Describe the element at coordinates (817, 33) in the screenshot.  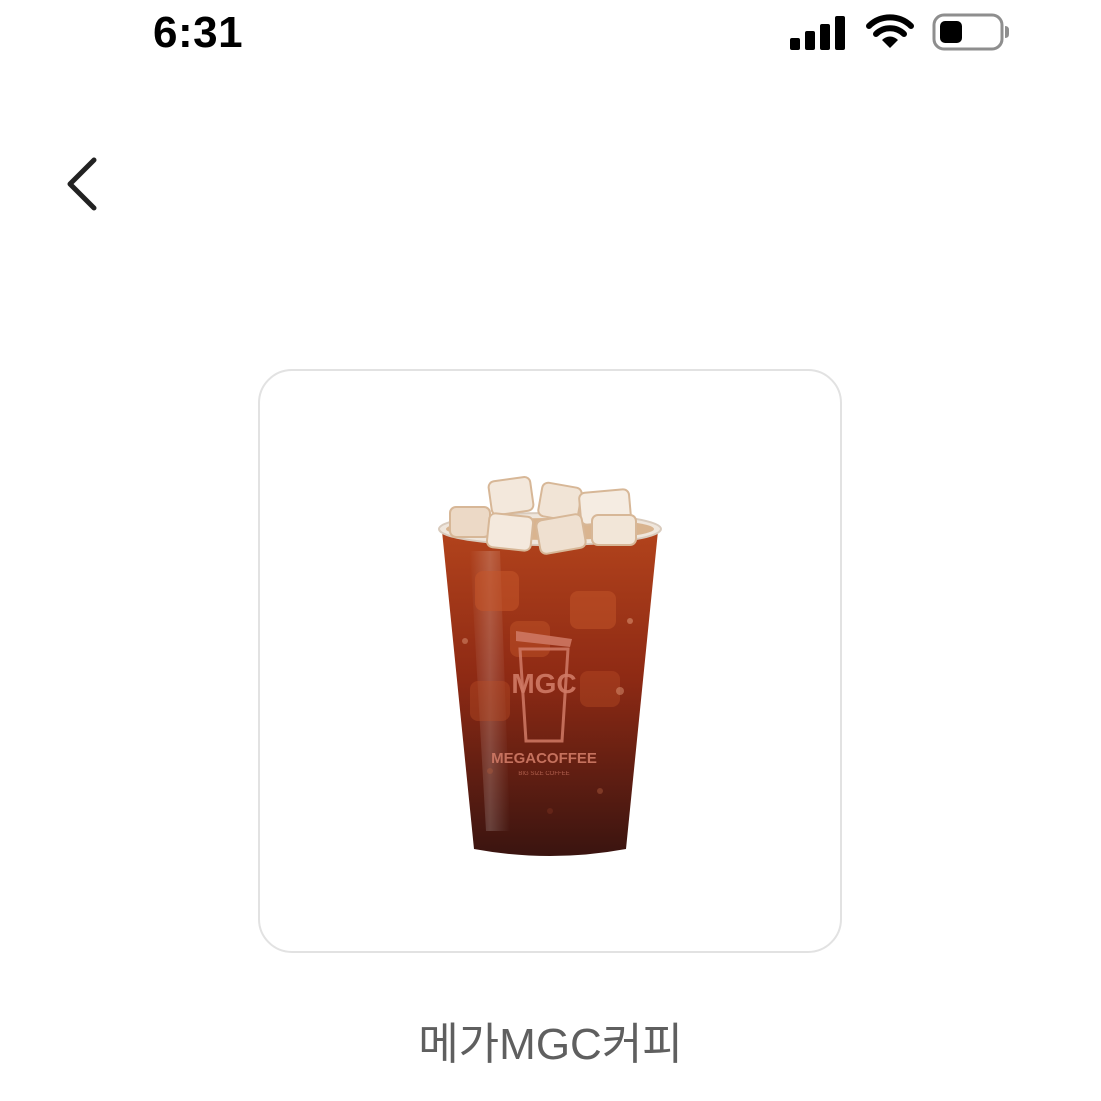
I see `cellular-signal-icon` at that location.